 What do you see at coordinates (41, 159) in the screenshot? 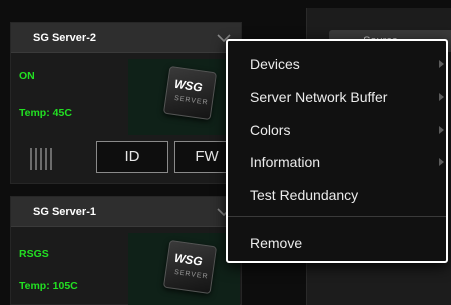
I see `drag-handle-icon` at bounding box center [41, 159].